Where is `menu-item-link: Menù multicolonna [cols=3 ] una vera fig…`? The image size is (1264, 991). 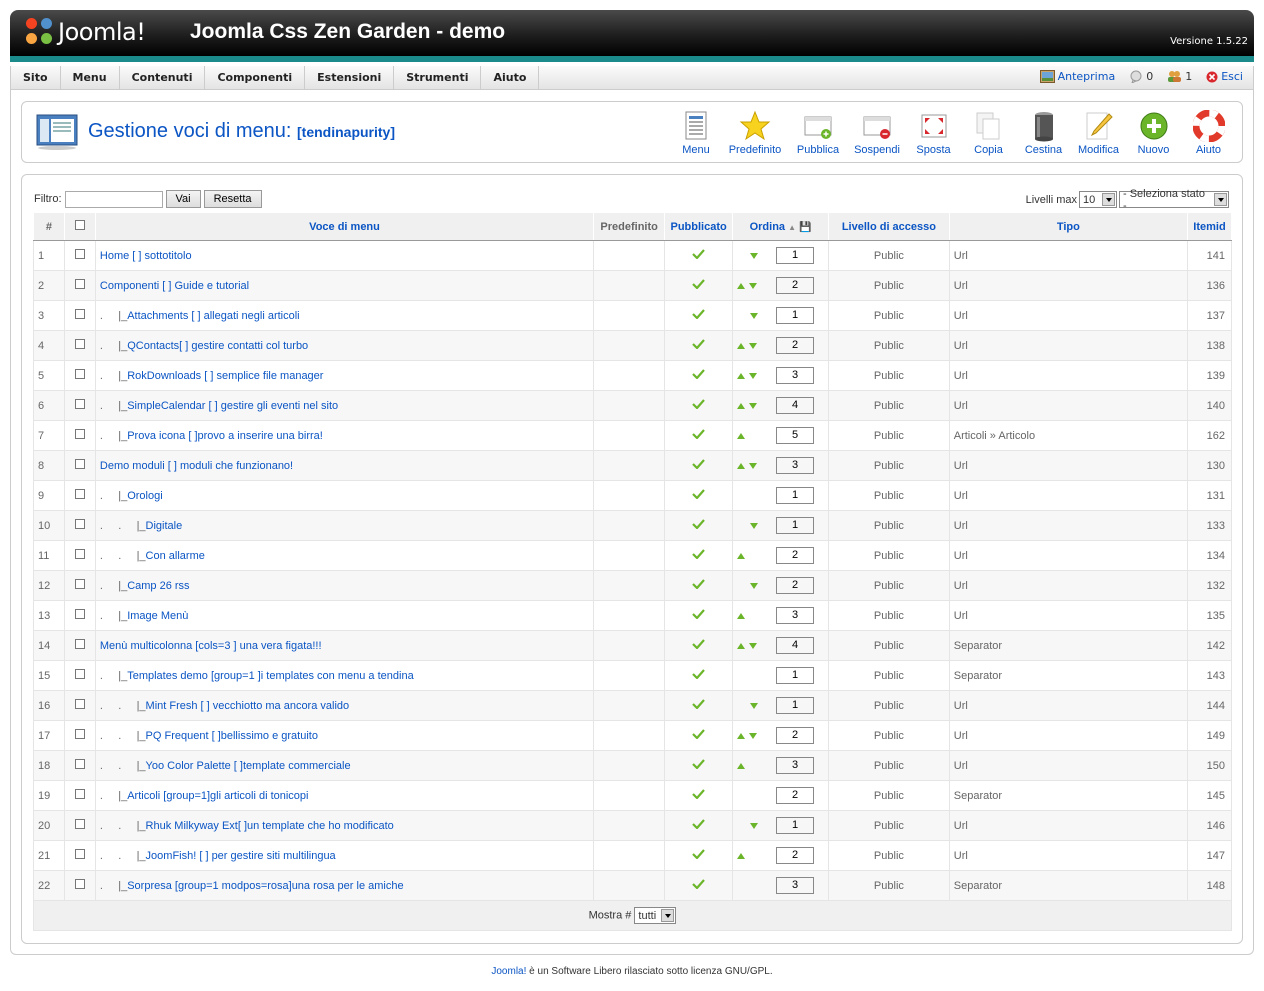
menu-item-link: Menù multicolonna [cols=3 ] una vera fig… is located at coordinates (211, 646).